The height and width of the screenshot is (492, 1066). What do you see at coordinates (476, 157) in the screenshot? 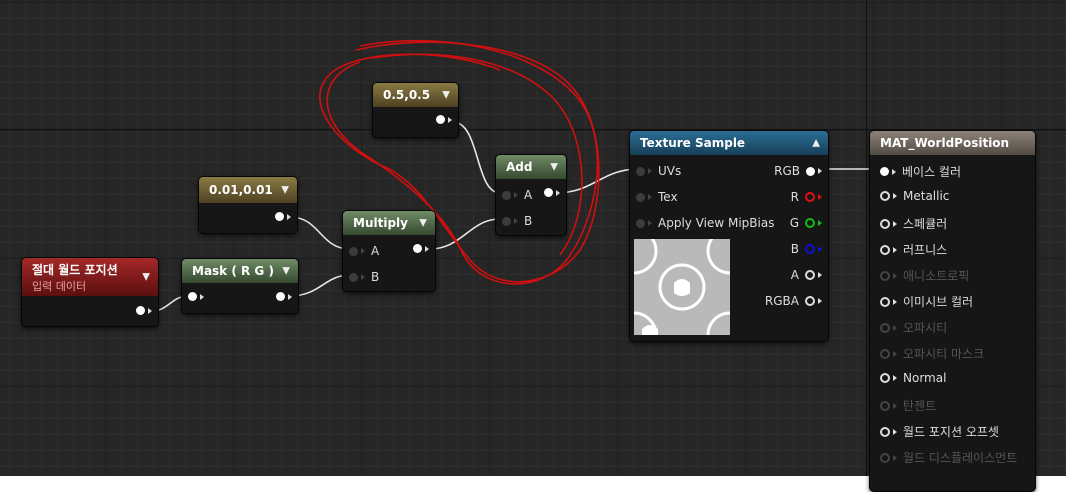
I see `wire-const05-to-add-a` at bounding box center [476, 157].